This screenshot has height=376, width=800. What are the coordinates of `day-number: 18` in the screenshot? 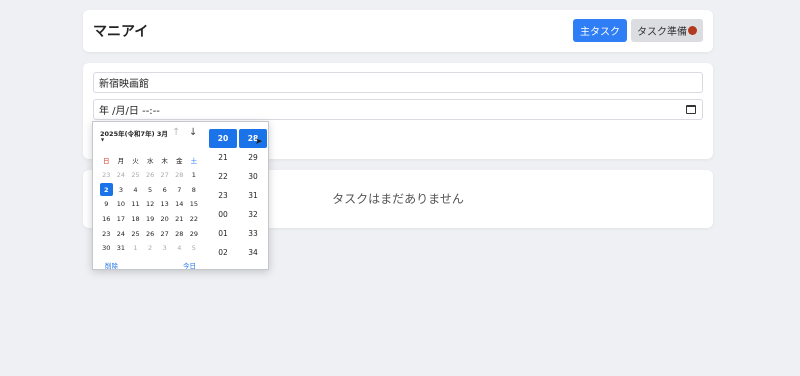 It's located at (135, 219).